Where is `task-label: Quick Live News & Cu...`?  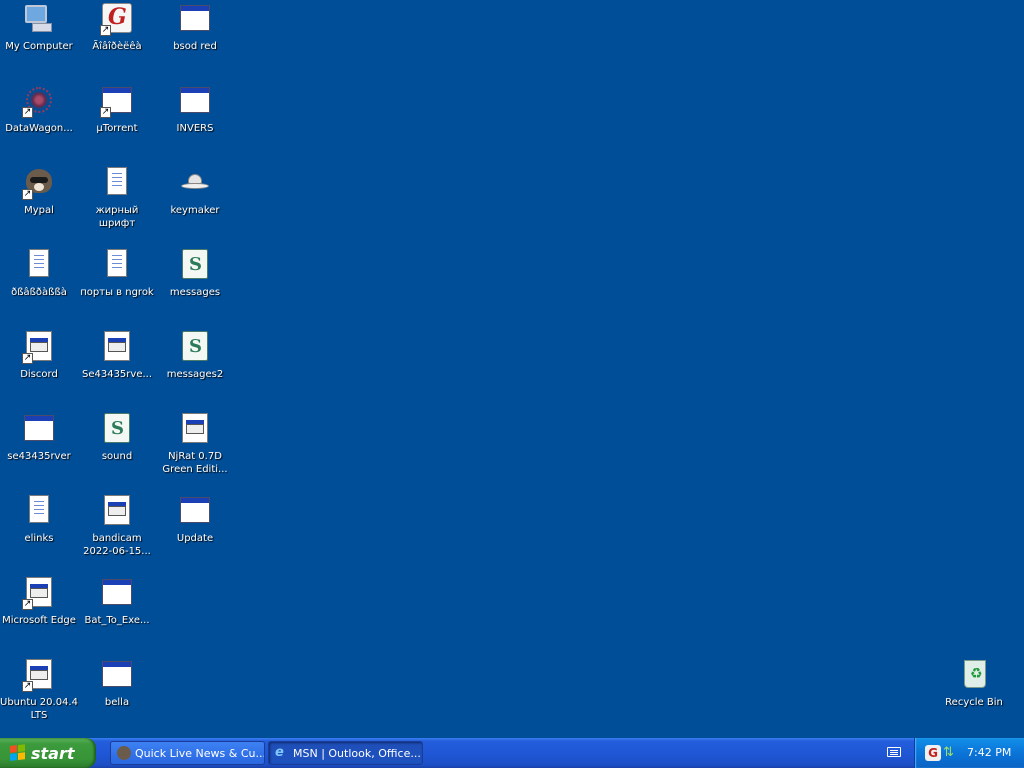
task-label: Quick Live News & Cu... is located at coordinates (200, 753).